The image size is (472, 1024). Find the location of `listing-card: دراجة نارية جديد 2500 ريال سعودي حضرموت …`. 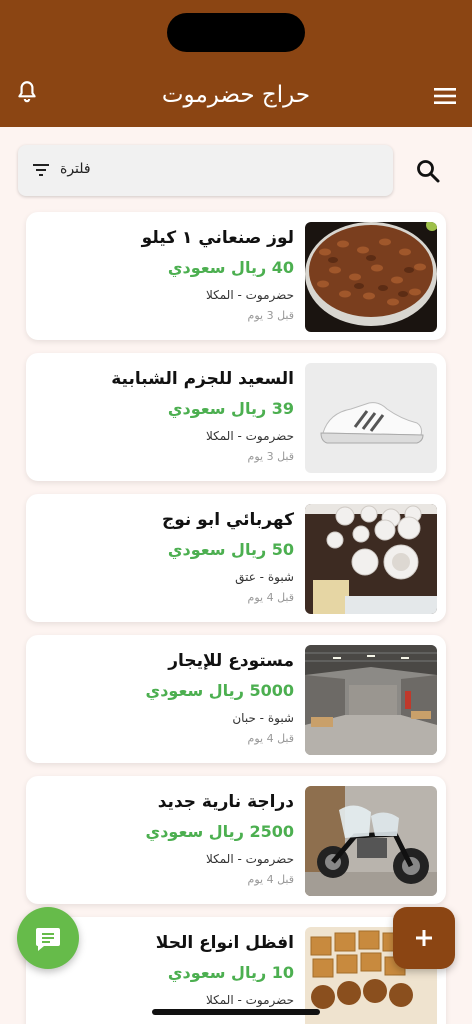

listing-card: دراجة نارية جديد 2500 ريال سعودي حضرموت … is located at coordinates (236, 840).